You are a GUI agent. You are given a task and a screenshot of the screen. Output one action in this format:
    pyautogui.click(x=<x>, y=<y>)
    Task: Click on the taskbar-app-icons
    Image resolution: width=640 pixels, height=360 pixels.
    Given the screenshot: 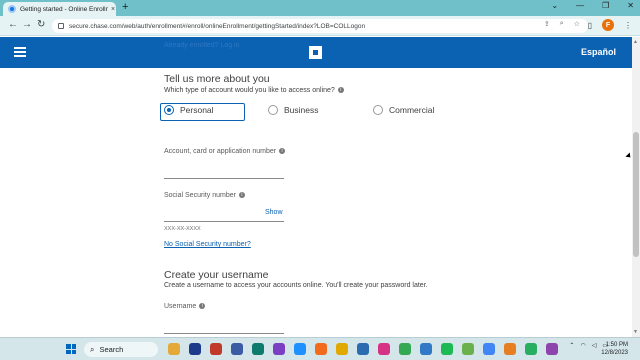 What is the action you would take?
    pyautogui.click(x=363, y=349)
    